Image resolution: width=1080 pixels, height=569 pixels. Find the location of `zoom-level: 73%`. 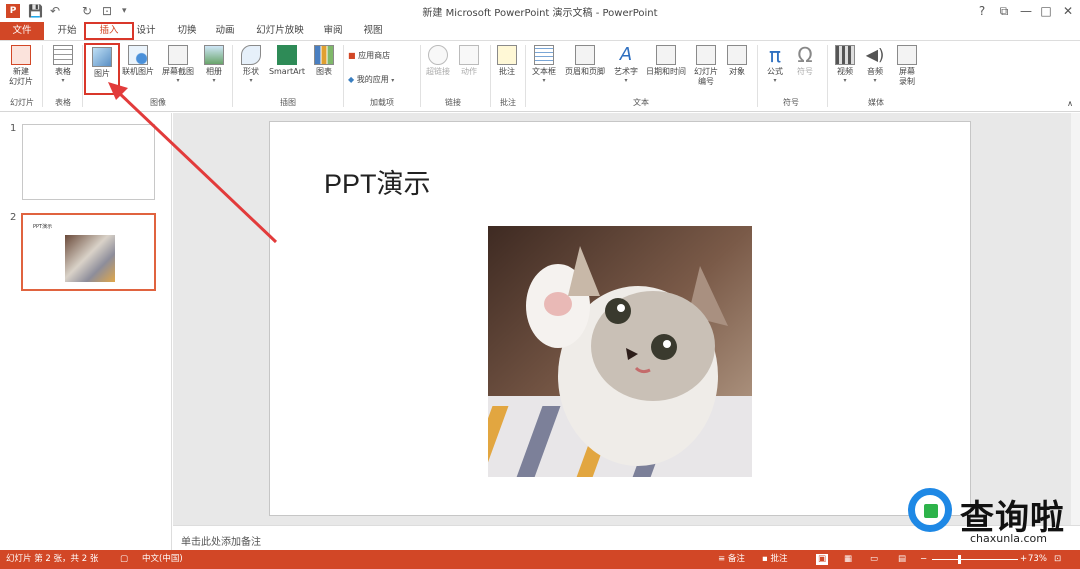

zoom-level: 73% is located at coordinates (1037, 559).